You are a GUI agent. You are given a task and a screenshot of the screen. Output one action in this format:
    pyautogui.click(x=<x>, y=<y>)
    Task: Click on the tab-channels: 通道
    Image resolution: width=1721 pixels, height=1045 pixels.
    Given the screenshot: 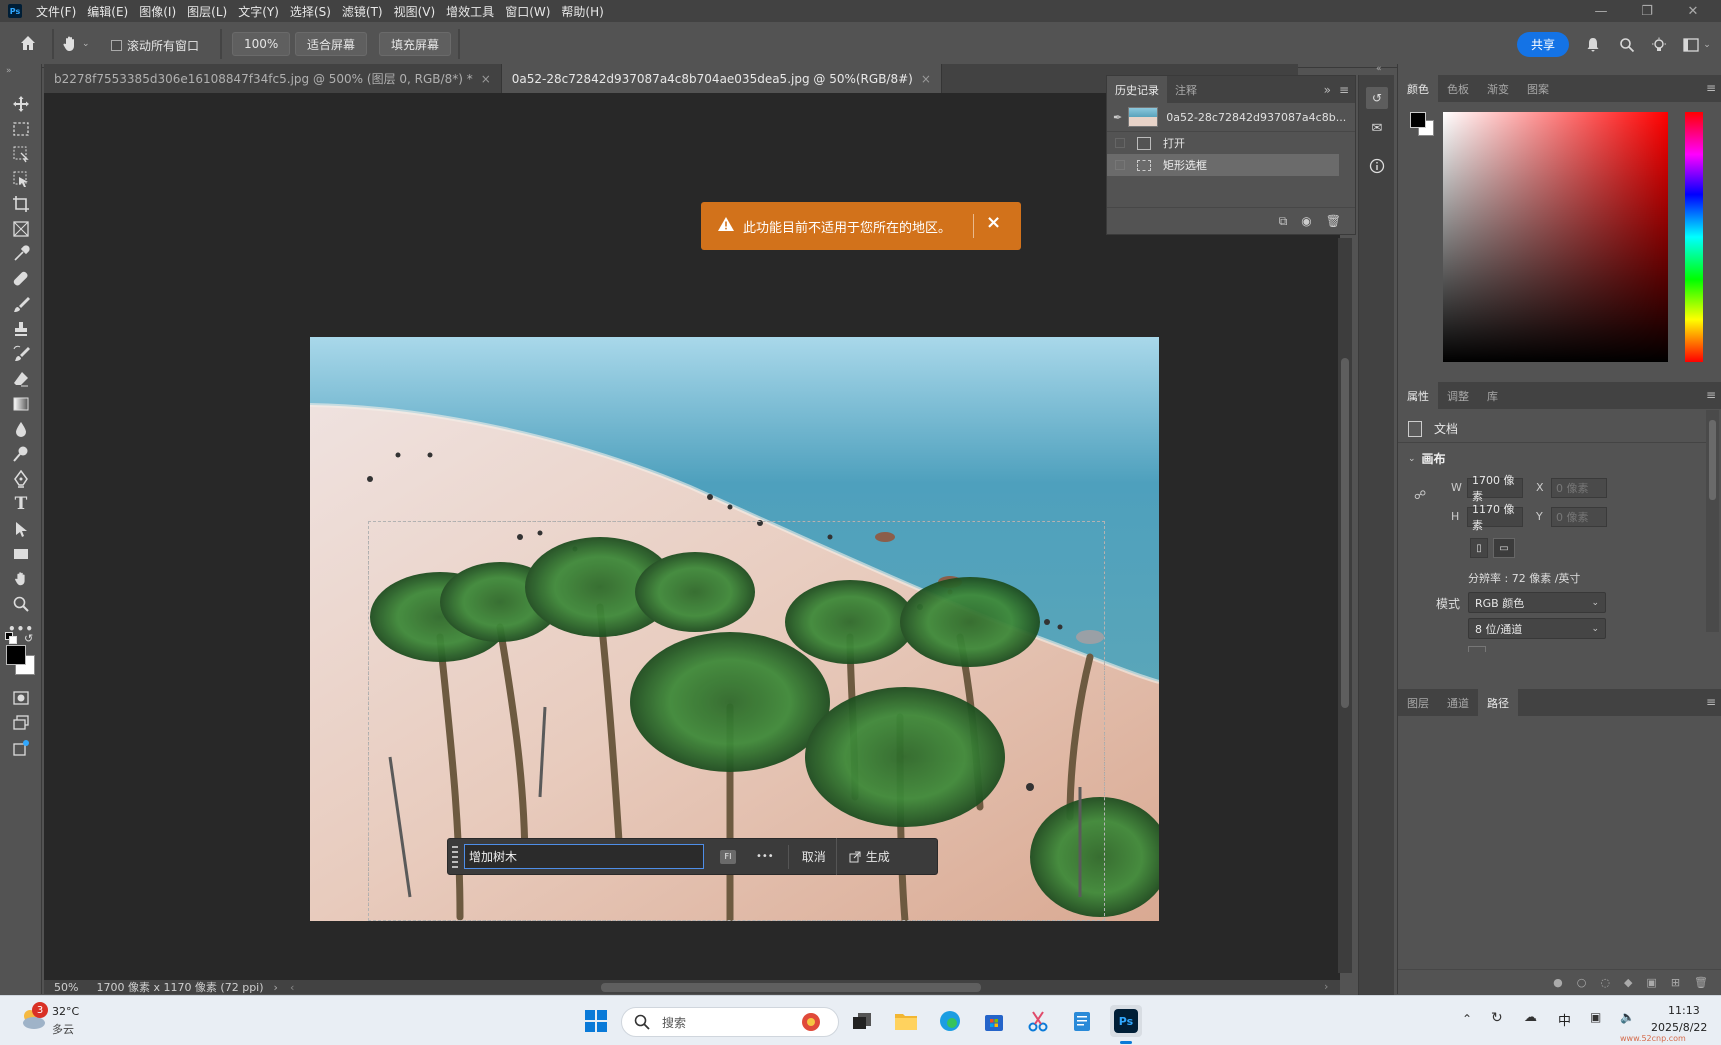 What is the action you would take?
    pyautogui.click(x=1458, y=702)
    